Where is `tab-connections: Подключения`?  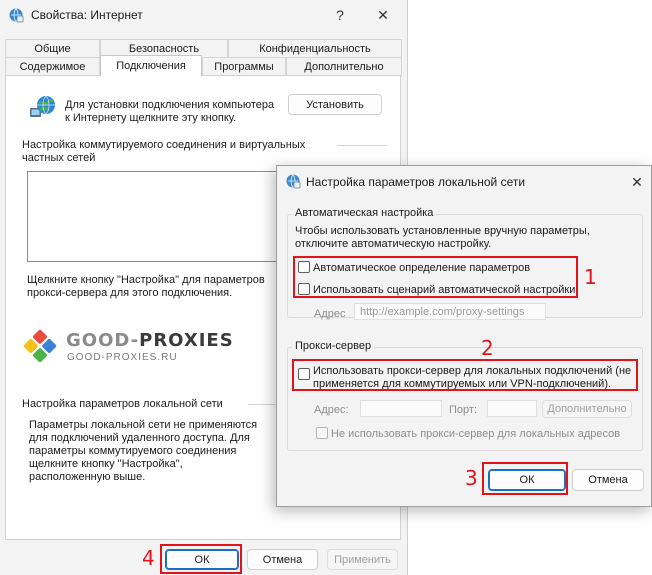
tab-connections: Подключения is located at coordinates (151, 65).